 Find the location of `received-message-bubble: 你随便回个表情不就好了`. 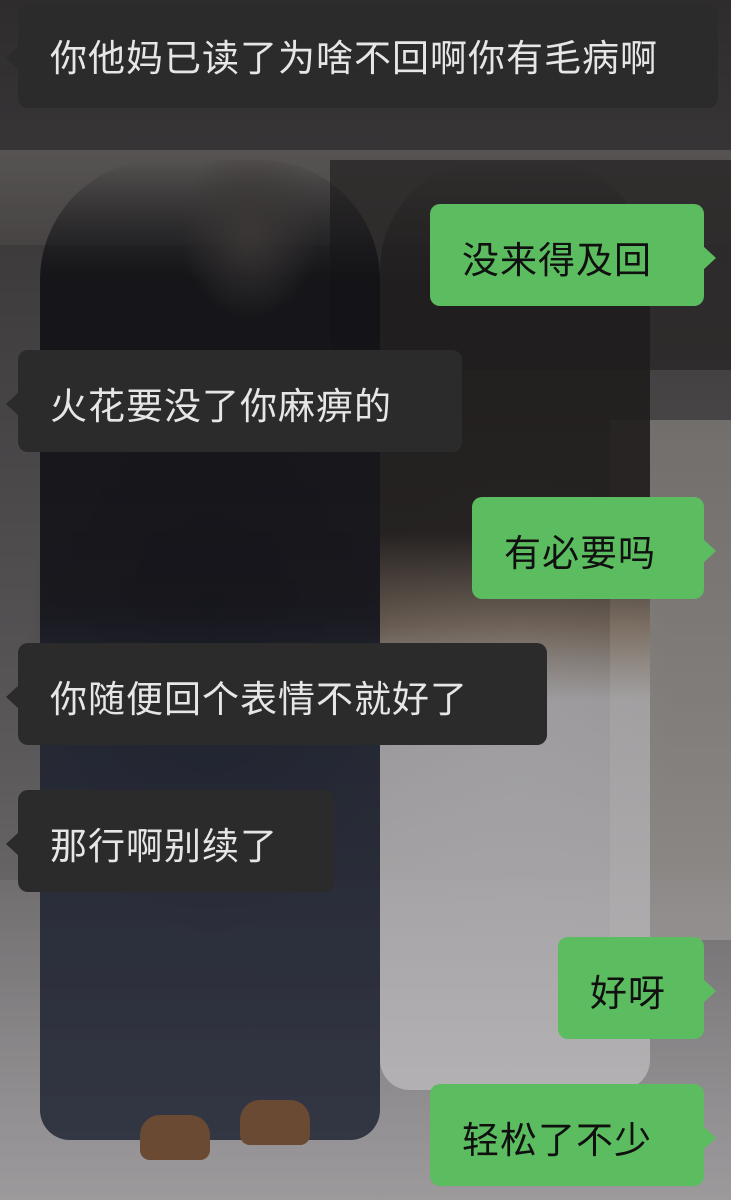

received-message-bubble: 你随便回个表情不就好了 is located at coordinates (276, 694).